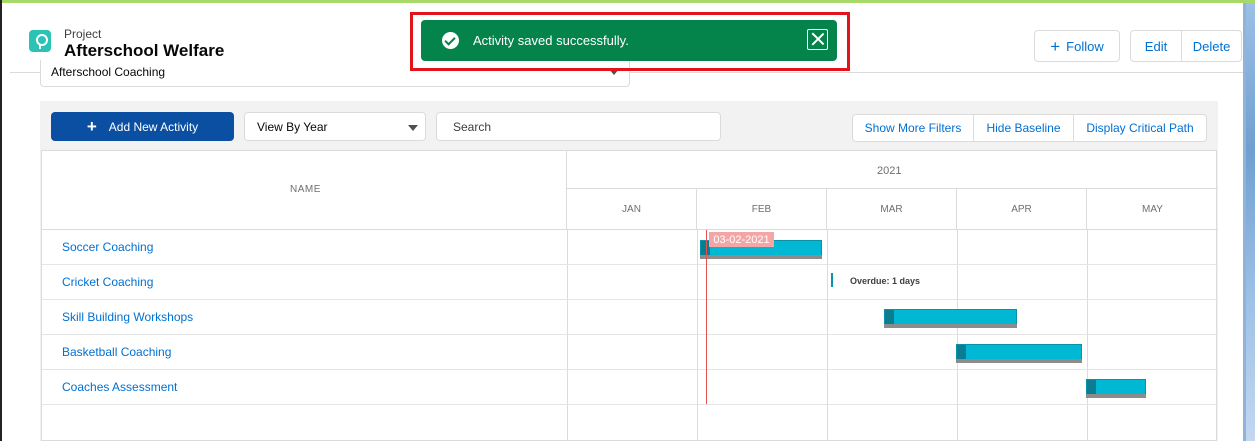 The height and width of the screenshot is (441, 1255). Describe the element at coordinates (913, 128) in the screenshot. I see `show-more-filters-button: Show More Filters` at that location.